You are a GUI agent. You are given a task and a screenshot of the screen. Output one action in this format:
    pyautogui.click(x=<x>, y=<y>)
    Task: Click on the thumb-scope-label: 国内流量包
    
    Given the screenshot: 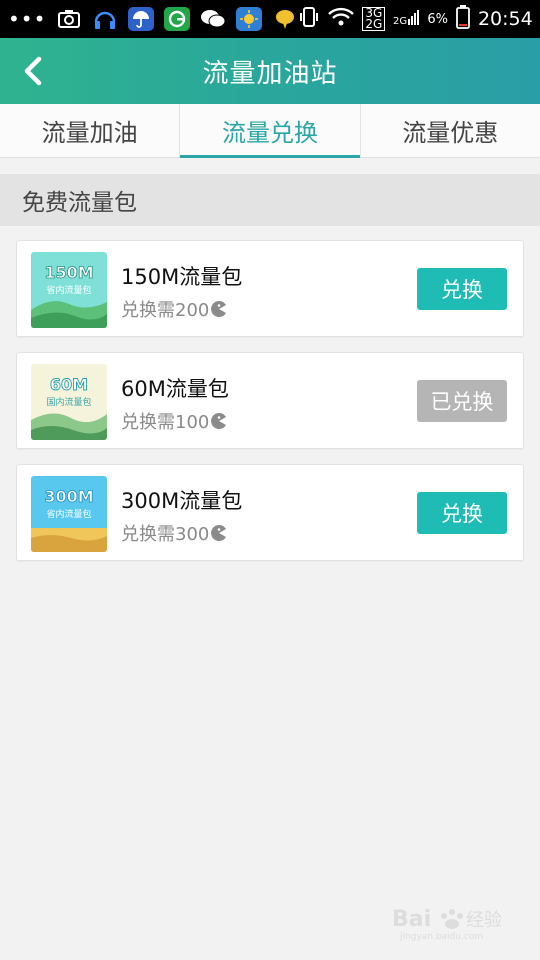 What is the action you would take?
    pyautogui.click(x=68, y=402)
    